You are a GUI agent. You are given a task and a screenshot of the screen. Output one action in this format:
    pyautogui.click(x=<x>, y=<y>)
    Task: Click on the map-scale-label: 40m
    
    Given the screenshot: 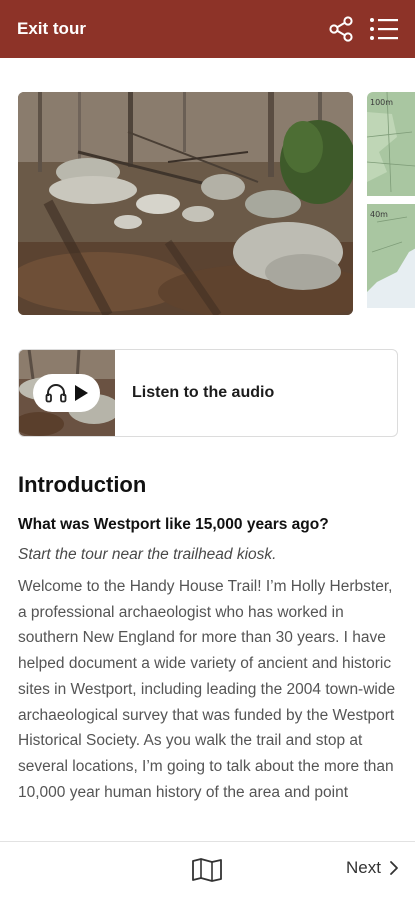 What is the action you would take?
    pyautogui.click(x=379, y=214)
    